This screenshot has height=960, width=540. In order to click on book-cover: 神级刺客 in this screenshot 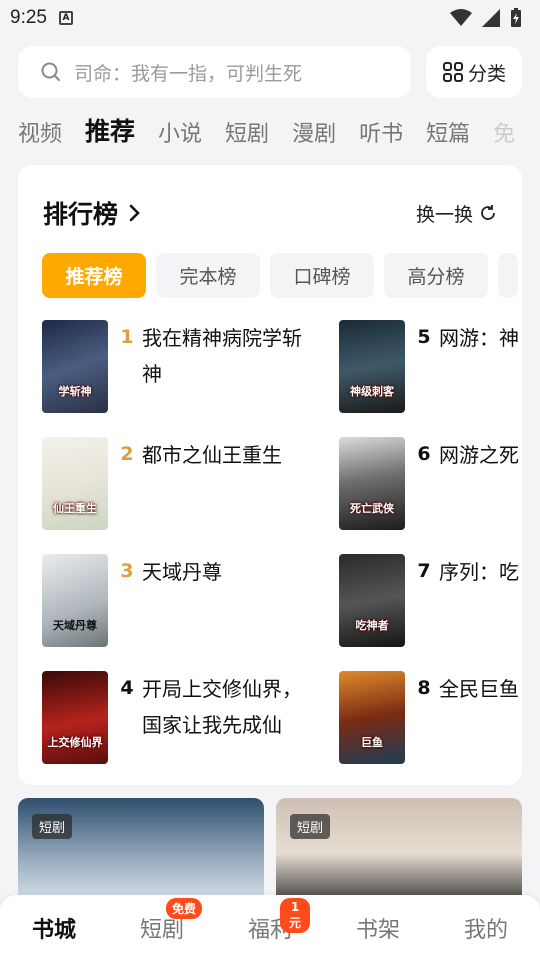, I will do `click(372, 366)`.